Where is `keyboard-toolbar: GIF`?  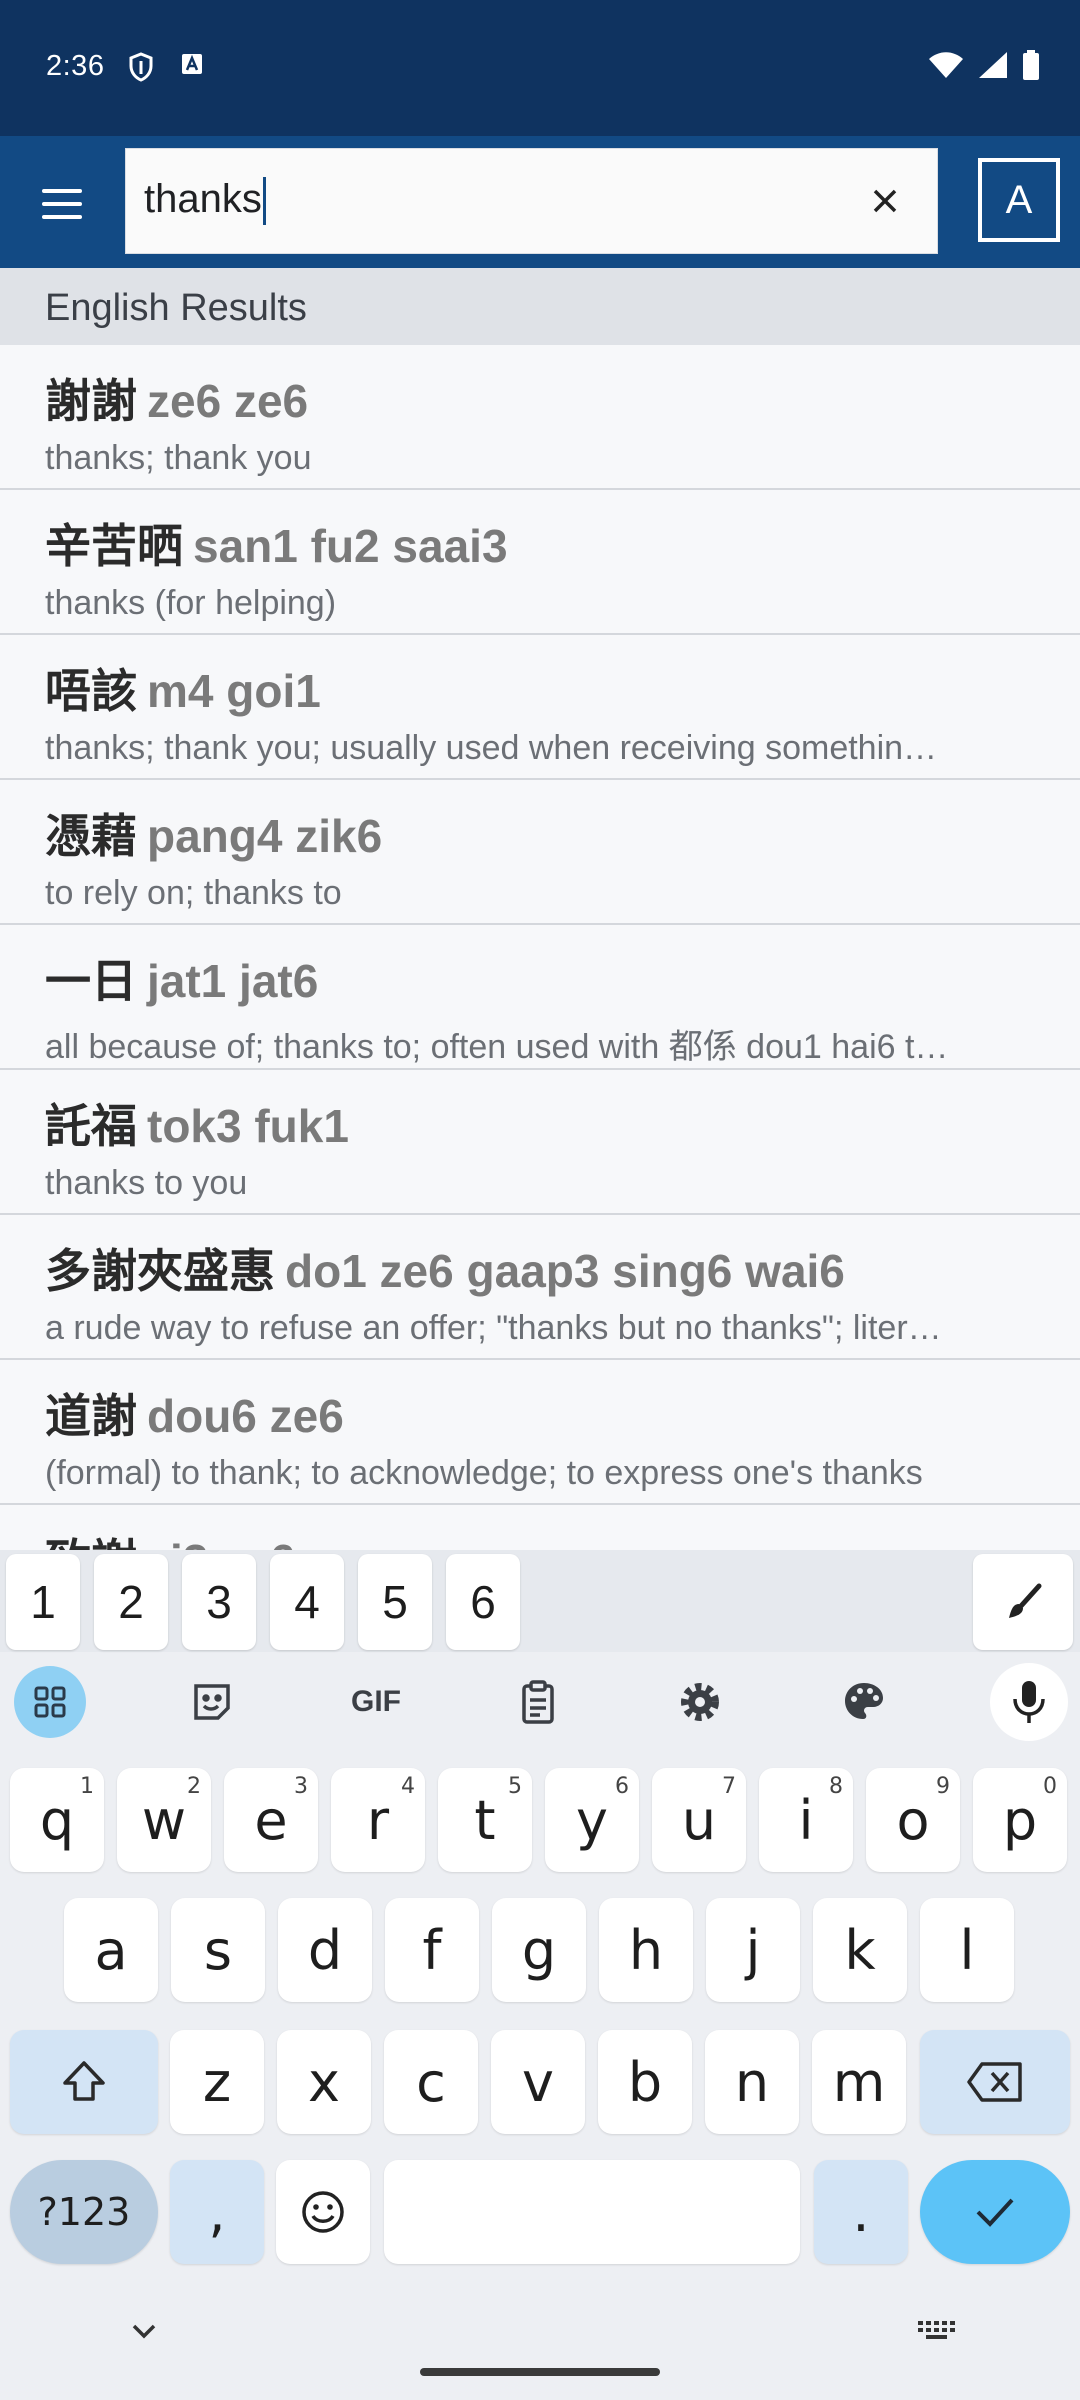 keyboard-toolbar: GIF is located at coordinates (540, 1702).